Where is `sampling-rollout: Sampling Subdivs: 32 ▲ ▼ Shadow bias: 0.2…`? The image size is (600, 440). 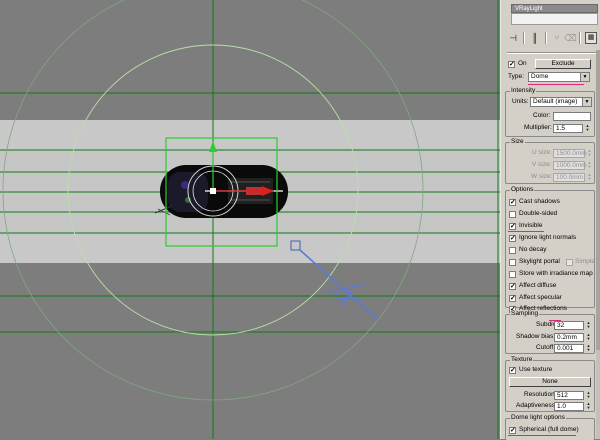 sampling-rollout: Sampling Subdivs: 32 ▲ ▼ Shadow bias: 0.2… is located at coordinates (550, 332).